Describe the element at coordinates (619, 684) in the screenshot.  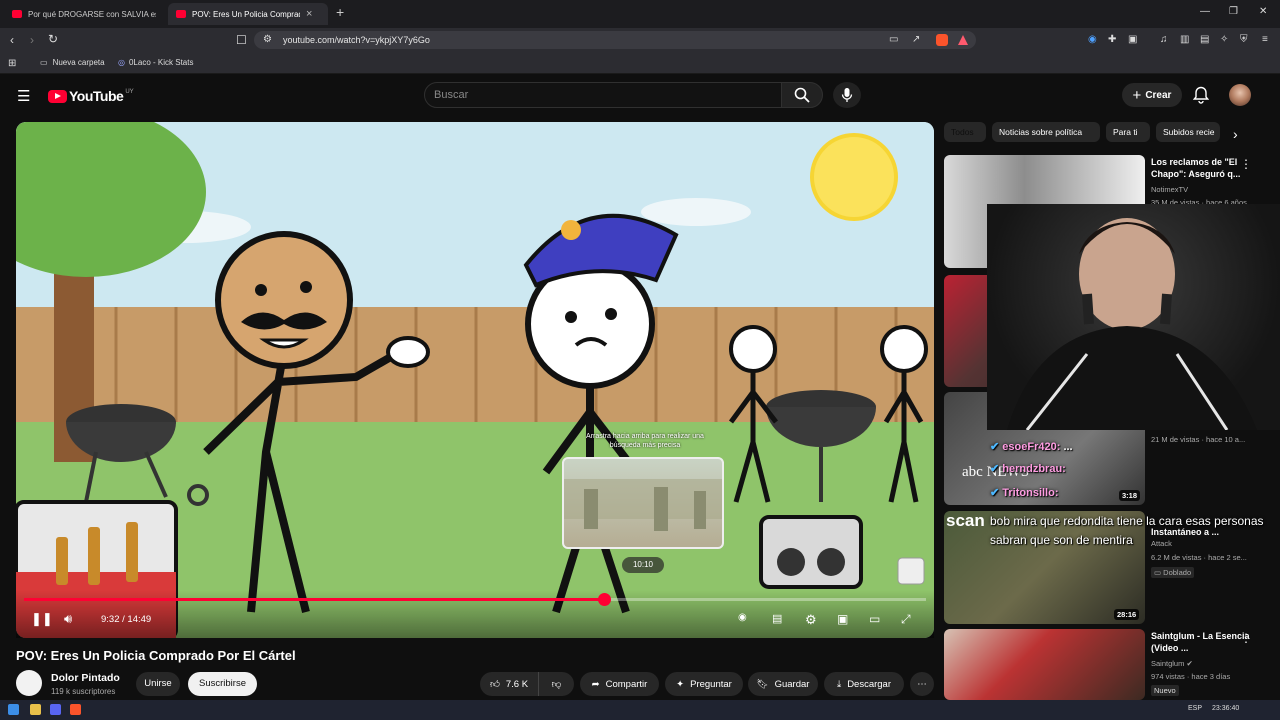
I see `share-button: ➦ Compartir` at that location.